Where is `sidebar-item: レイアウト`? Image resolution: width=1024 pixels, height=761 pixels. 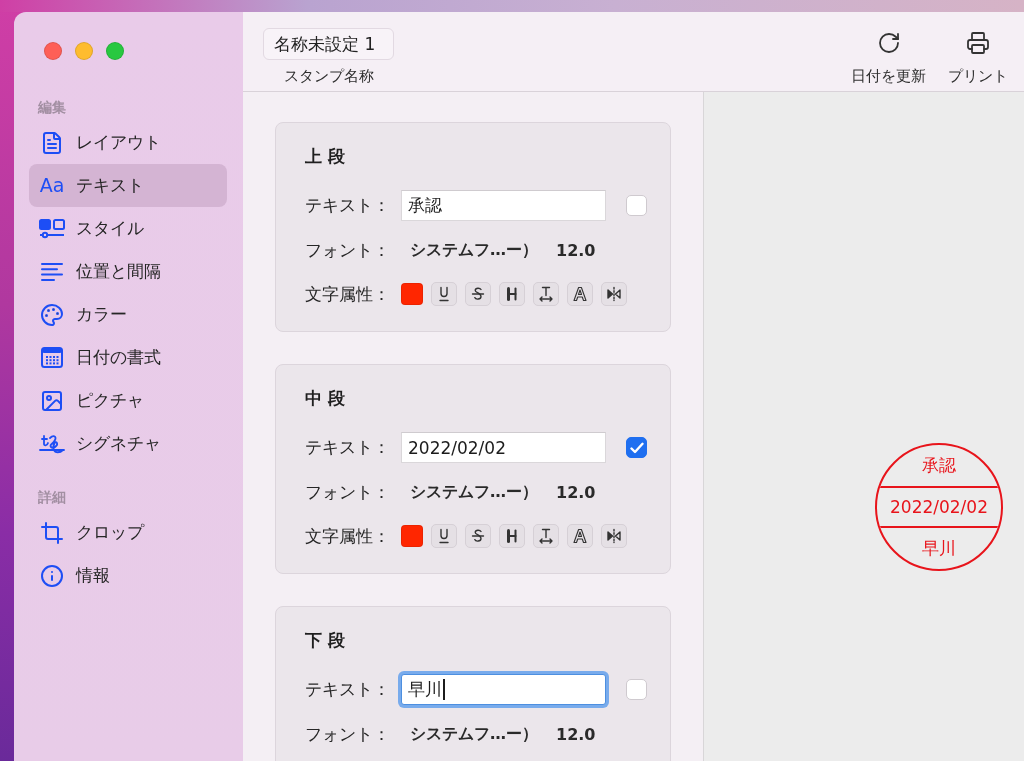 sidebar-item: レイアウト is located at coordinates (128, 142).